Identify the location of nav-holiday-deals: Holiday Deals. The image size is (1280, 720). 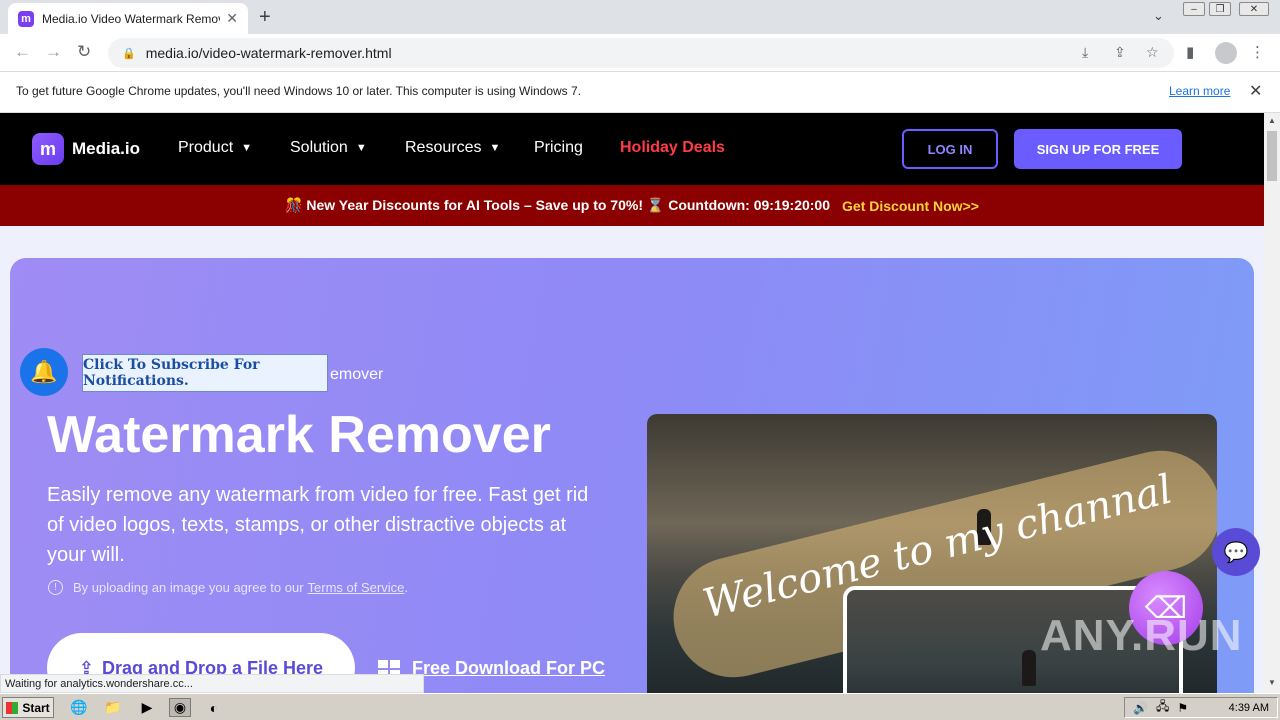
(672, 148).